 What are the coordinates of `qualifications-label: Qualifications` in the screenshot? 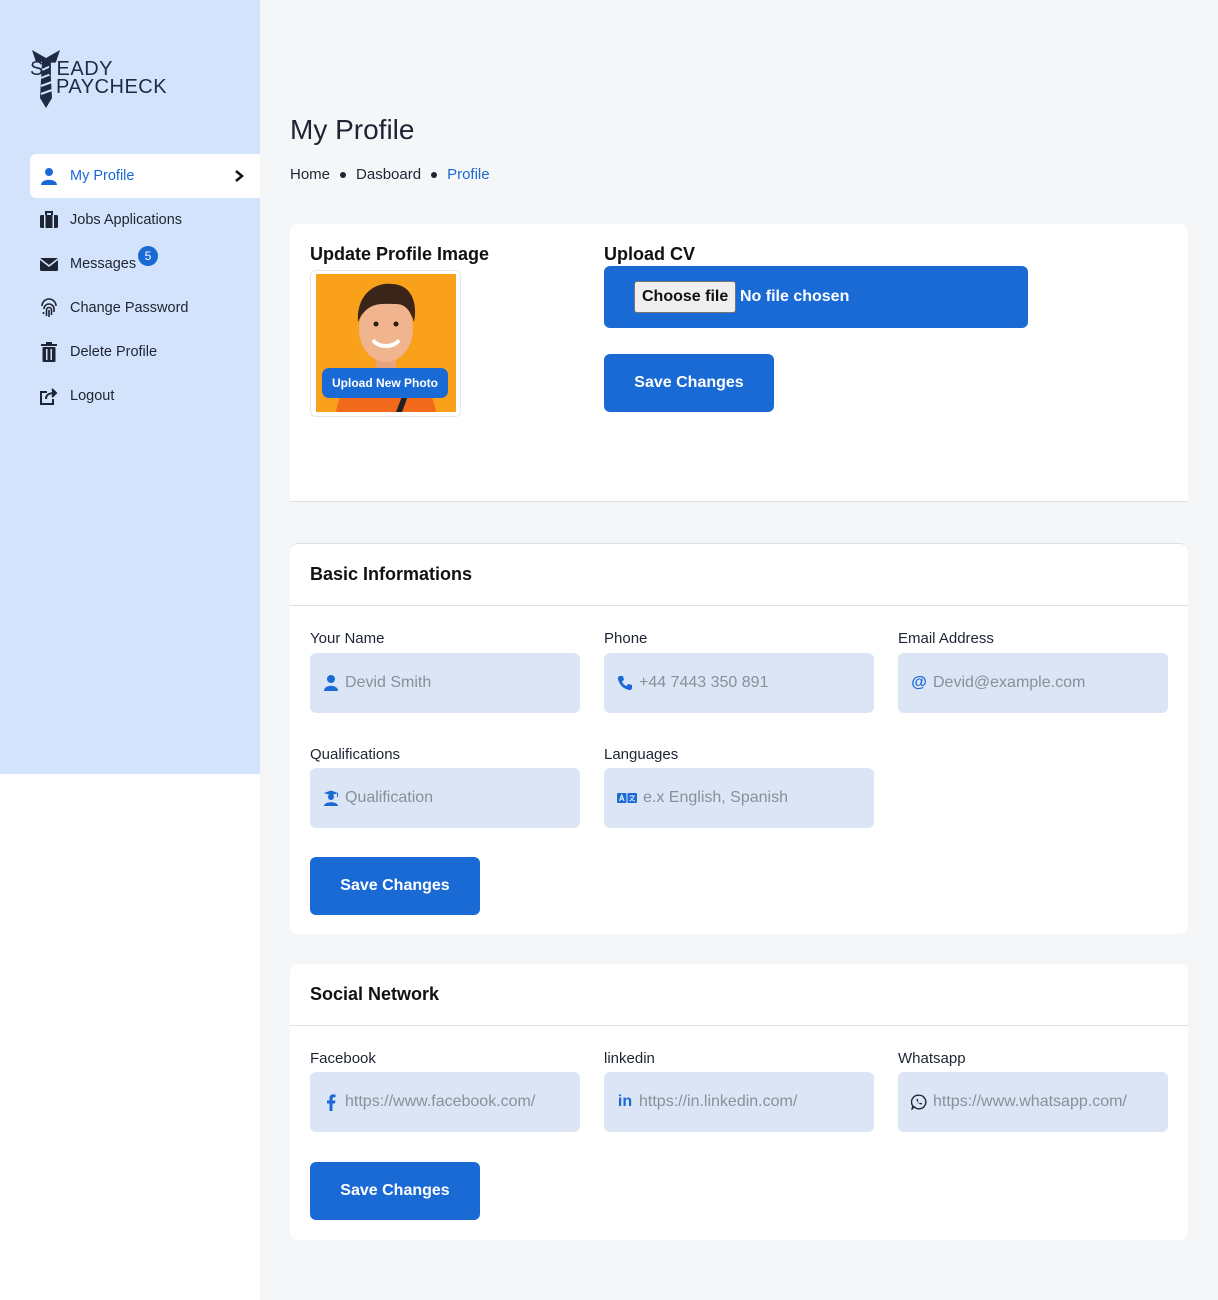 It's located at (355, 754).